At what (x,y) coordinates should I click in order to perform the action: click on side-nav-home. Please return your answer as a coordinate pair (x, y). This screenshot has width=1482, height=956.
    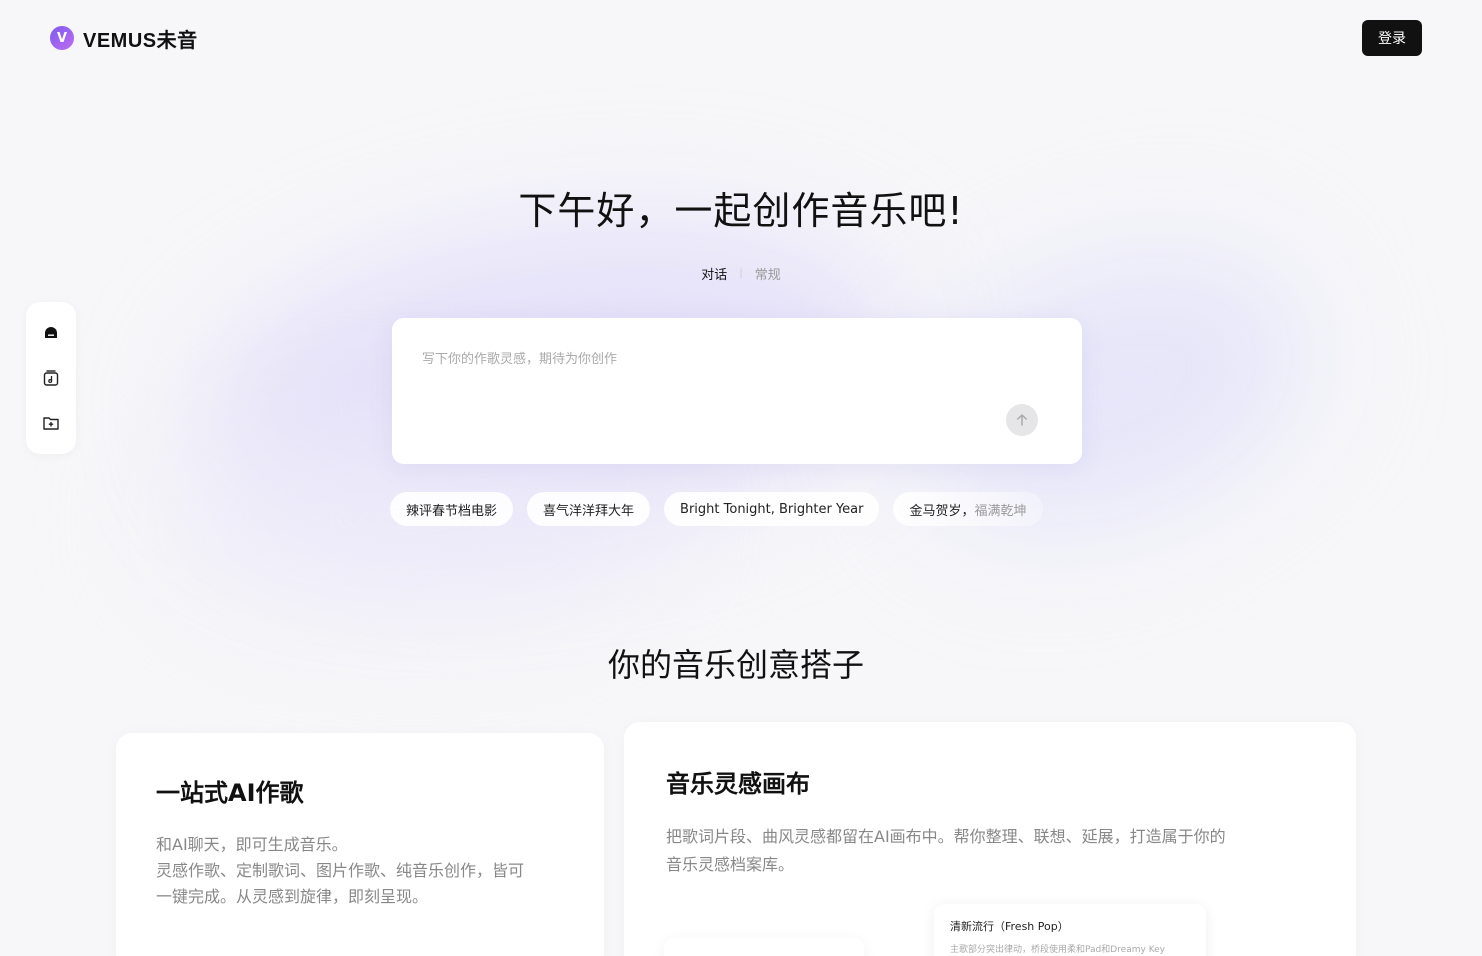
    Looking at the image, I should click on (51, 333).